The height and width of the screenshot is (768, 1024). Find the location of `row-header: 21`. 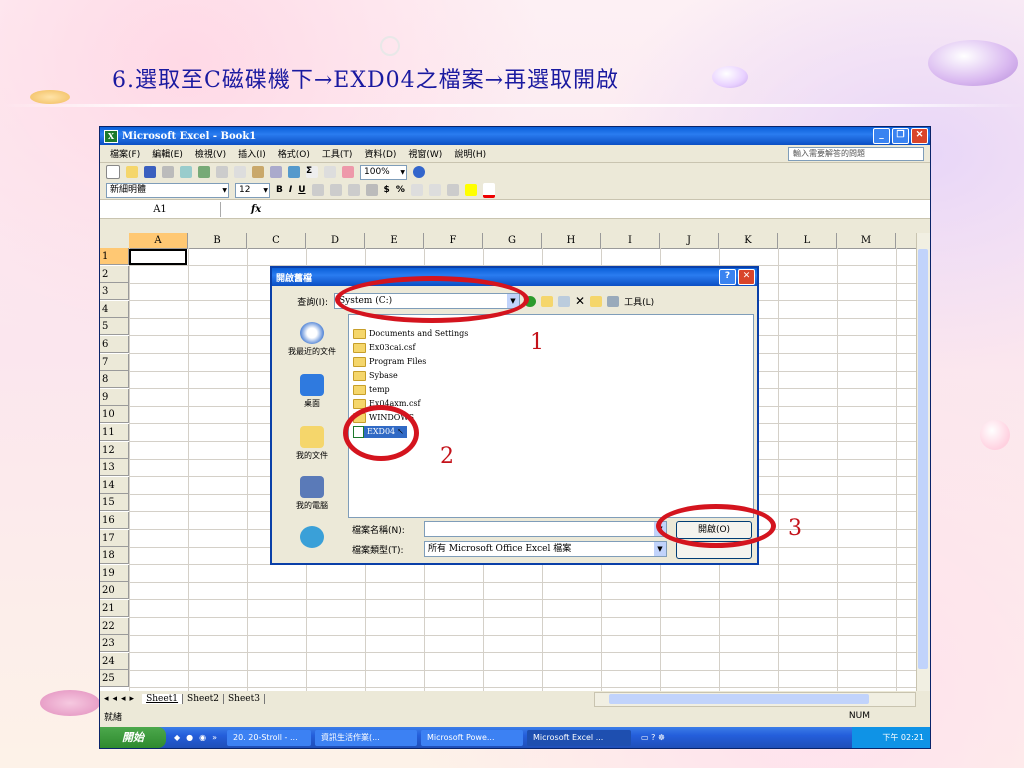

row-header: 21 is located at coordinates (114, 608).